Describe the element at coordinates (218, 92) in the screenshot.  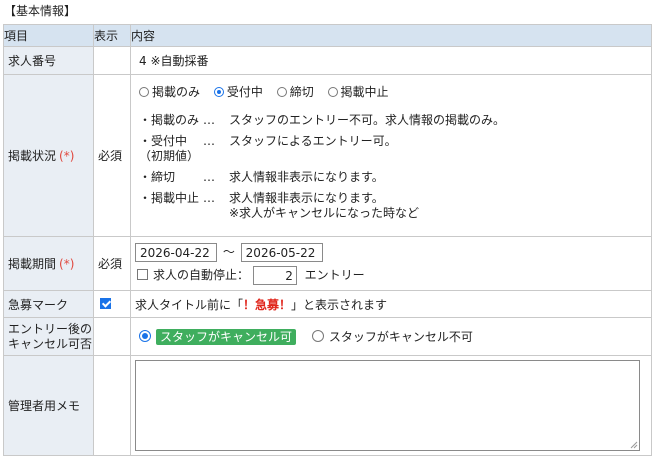
I see `radio-accepting` at that location.